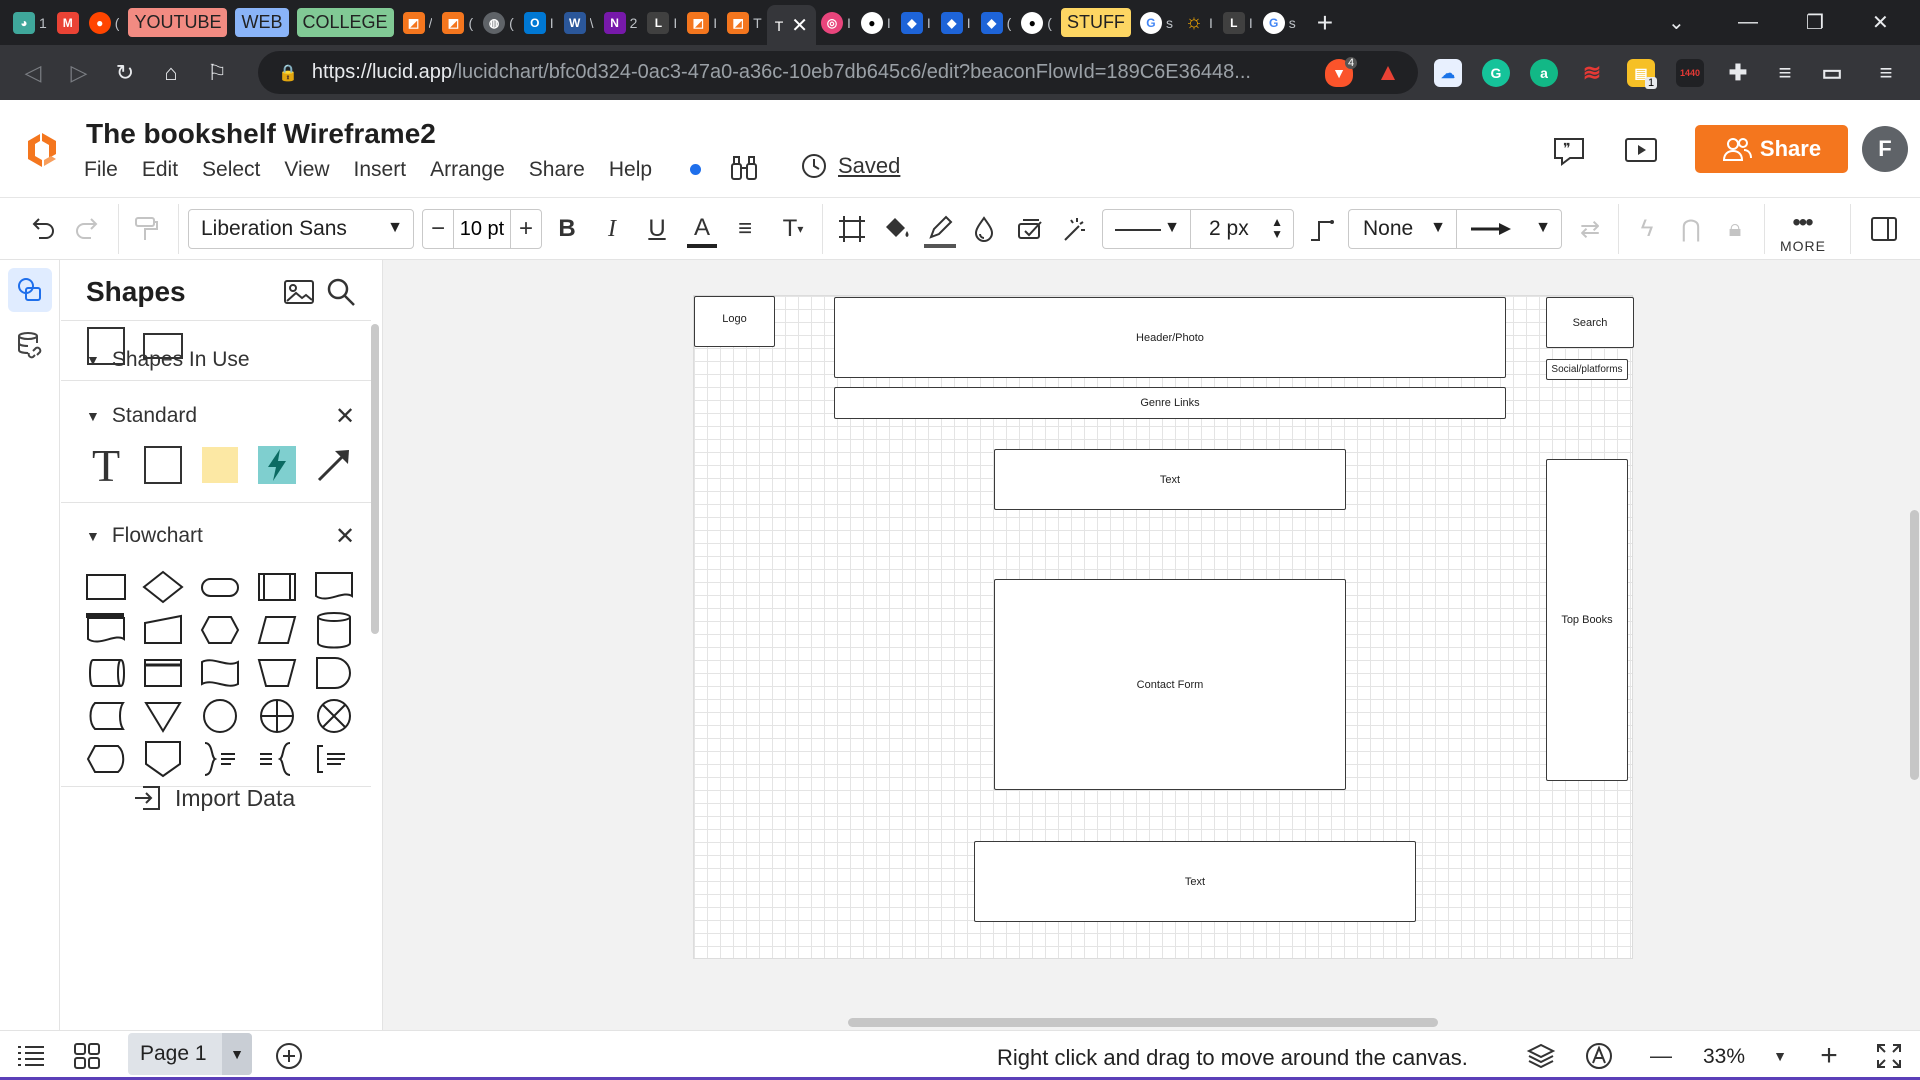 The image size is (1920, 1080). What do you see at coordinates (301, 229) in the screenshot?
I see `font-family-select: Liberation Sans ▼` at bounding box center [301, 229].